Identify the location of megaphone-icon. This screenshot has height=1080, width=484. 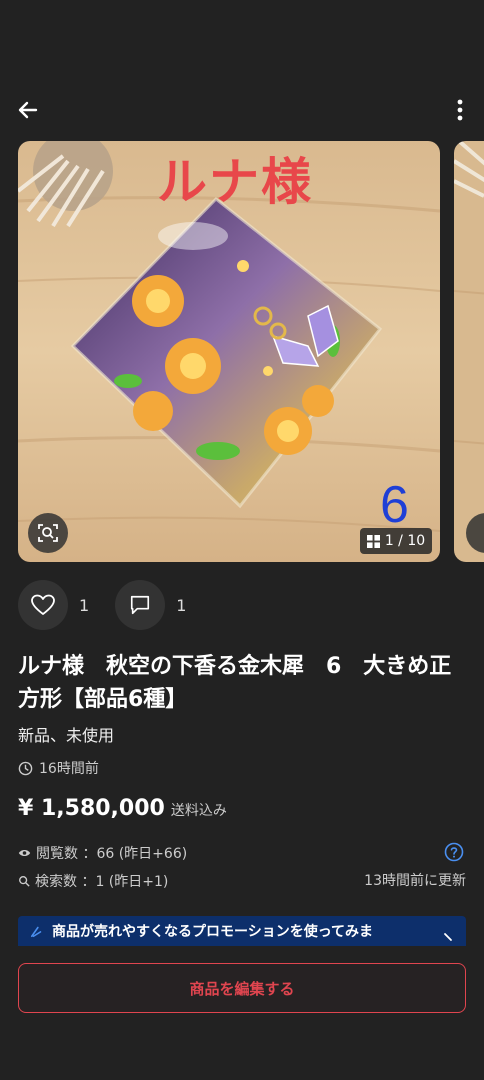
(36, 932).